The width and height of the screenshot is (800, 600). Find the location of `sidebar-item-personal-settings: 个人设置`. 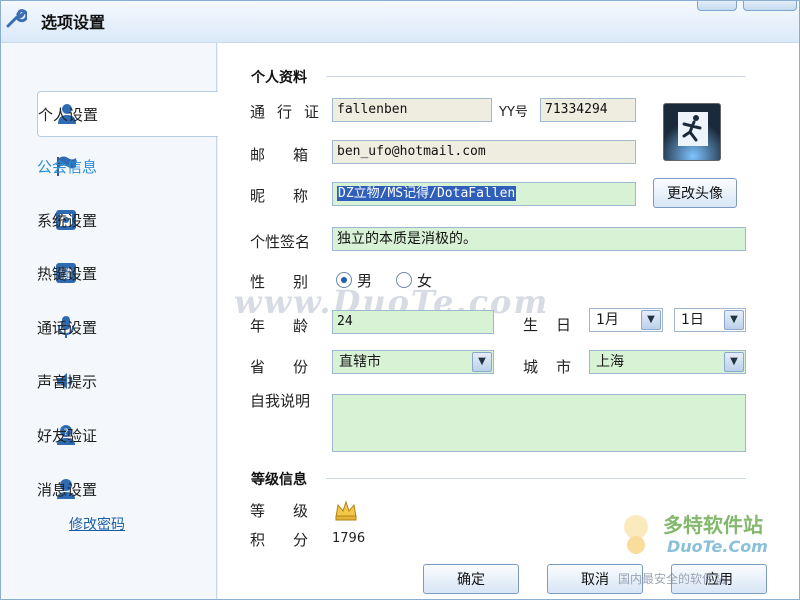

sidebar-item-personal-settings: 个人设置 is located at coordinates (127, 114).